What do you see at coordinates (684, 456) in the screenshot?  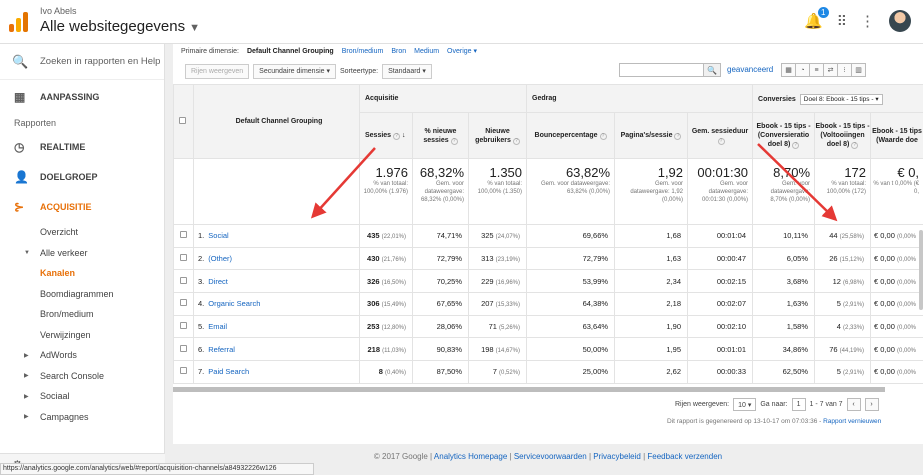 I see `footer-link-feedback: Feedback verzenden` at bounding box center [684, 456].